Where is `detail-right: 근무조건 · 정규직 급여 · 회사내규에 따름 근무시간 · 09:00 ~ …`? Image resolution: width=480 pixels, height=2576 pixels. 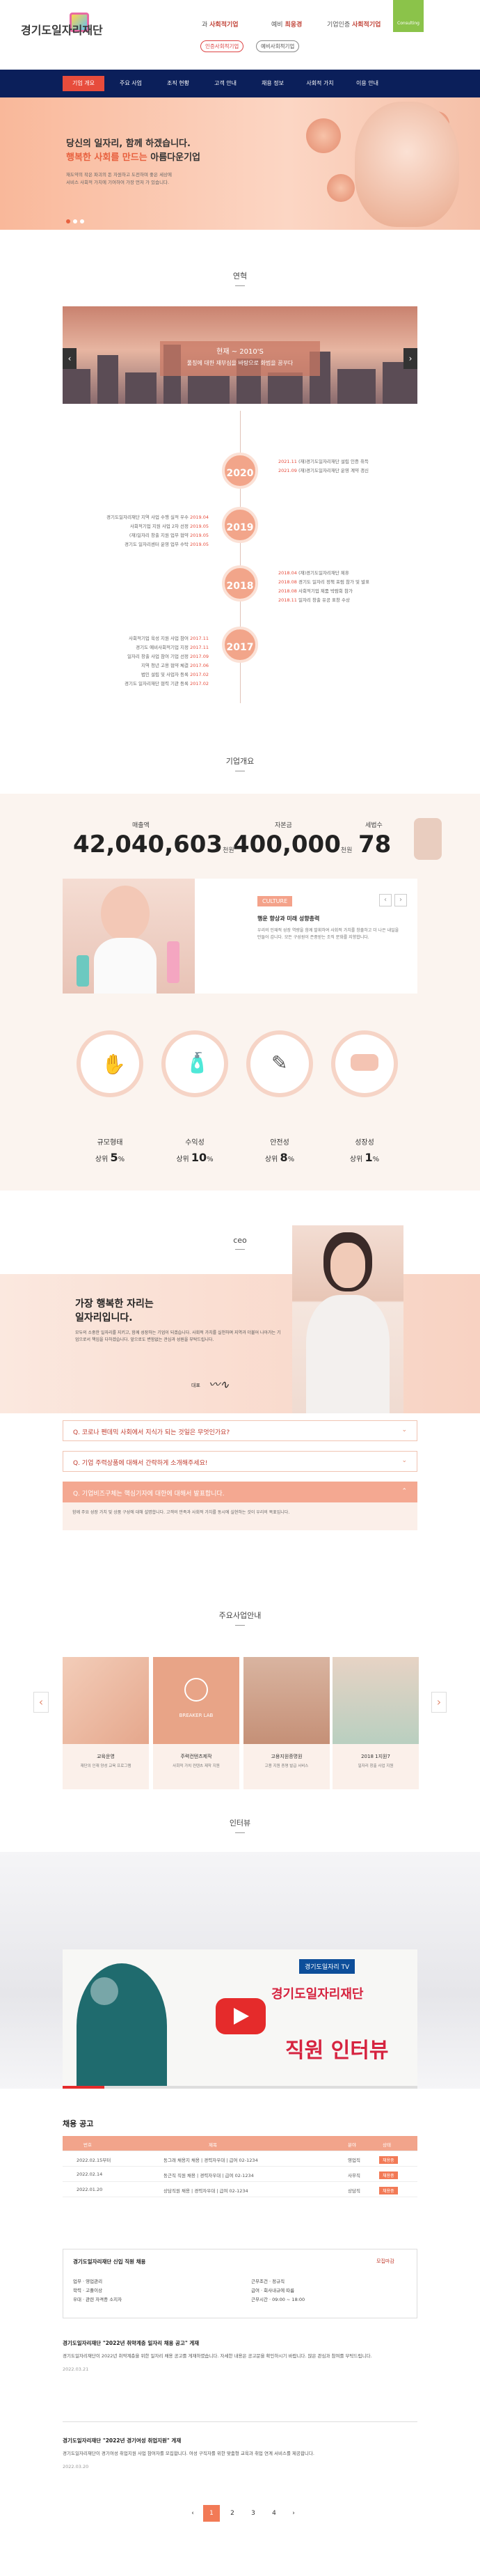 detail-right: 근무조건 · 정규직 급여 · 회사내규에 따름 근무시간 · 09:00 ~ … is located at coordinates (278, 2290).